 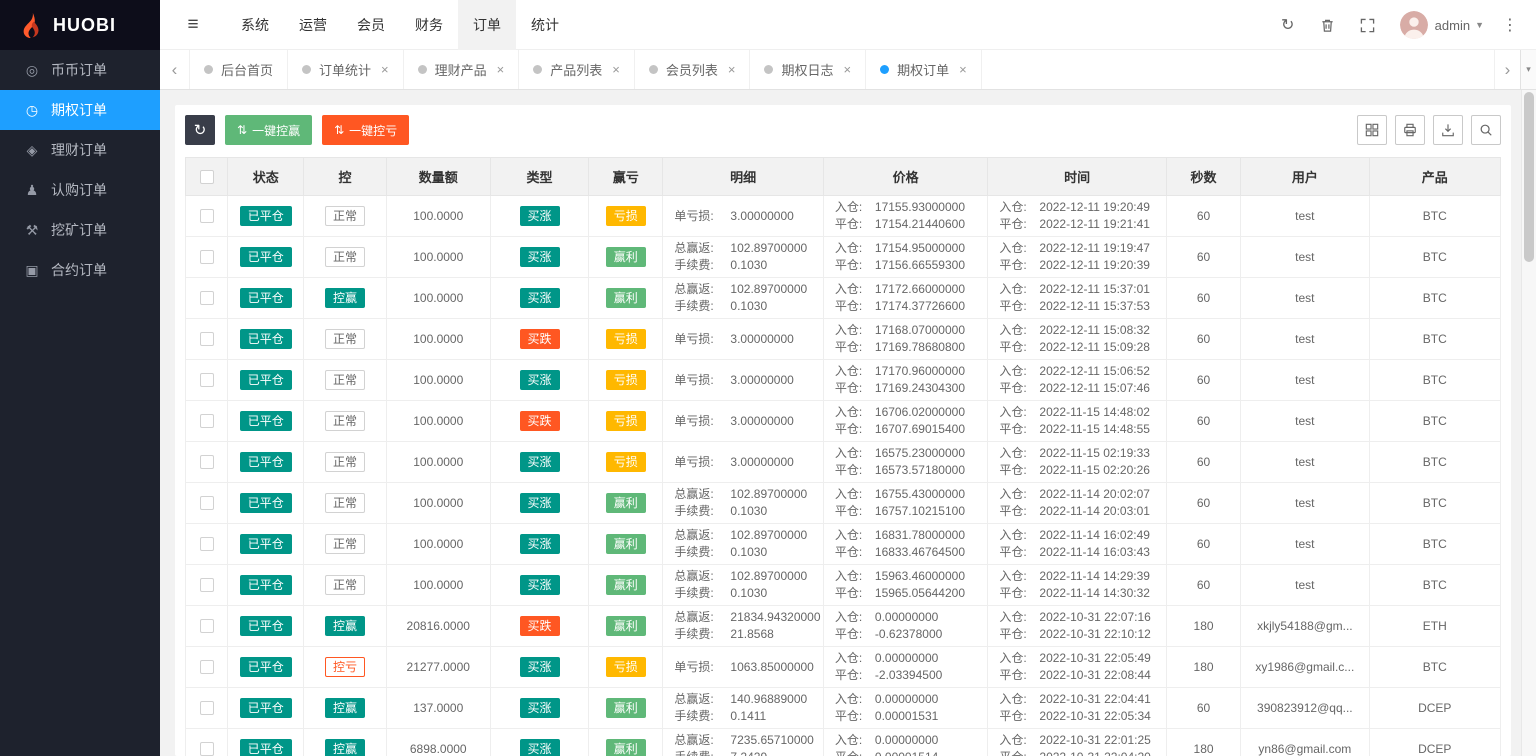 What do you see at coordinates (366, 130) in the screenshot?
I see `force-lose-button: ⇅ 一键控亏` at bounding box center [366, 130].